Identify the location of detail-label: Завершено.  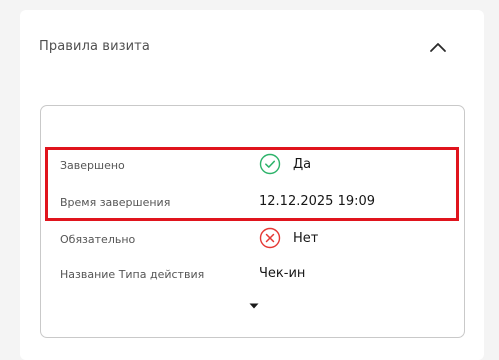
(92, 165).